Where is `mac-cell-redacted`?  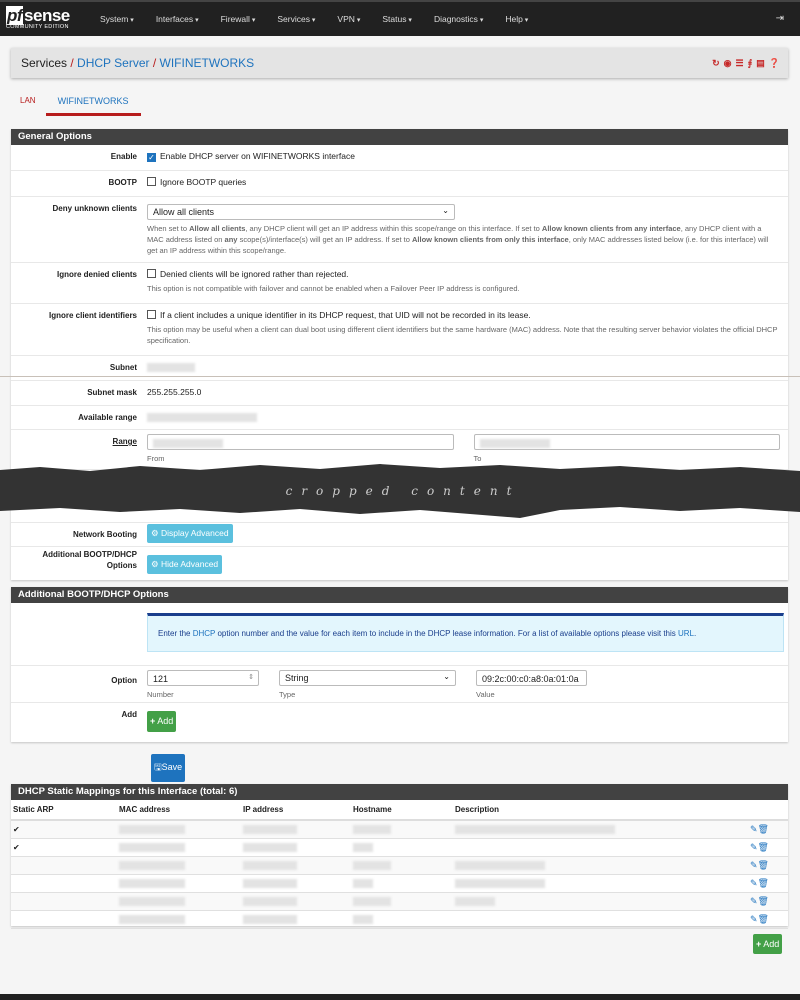
mac-cell-redacted is located at coordinates (179, 847).